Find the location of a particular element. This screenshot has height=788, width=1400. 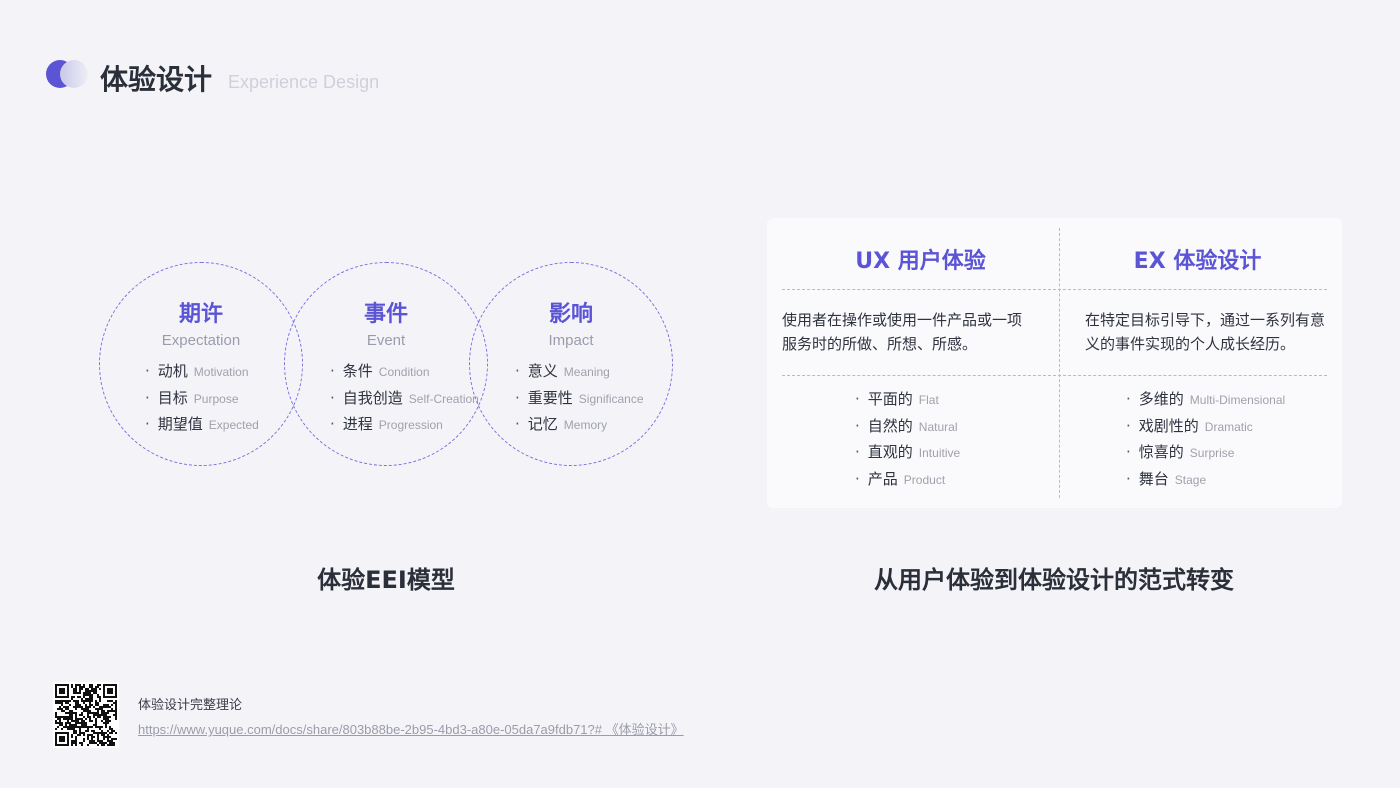

item-en: Stage is located at coordinates (1190, 479).